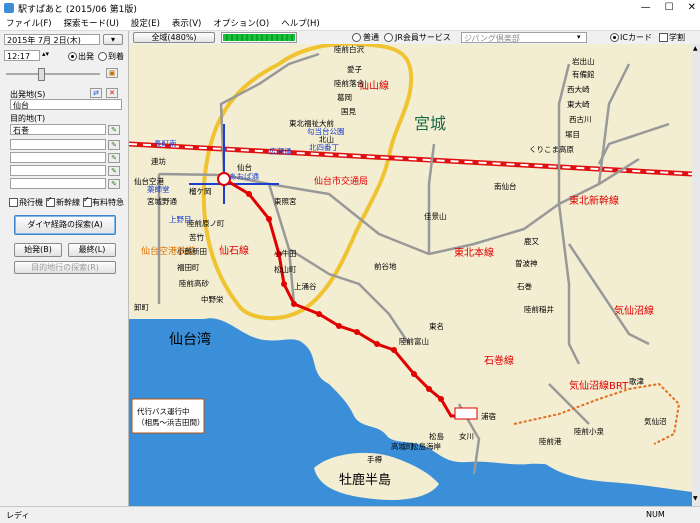 The height and width of the screenshot is (523, 700). Describe the element at coordinates (551, 149) in the screenshot. I see `station-94: くりこま高原` at that location.